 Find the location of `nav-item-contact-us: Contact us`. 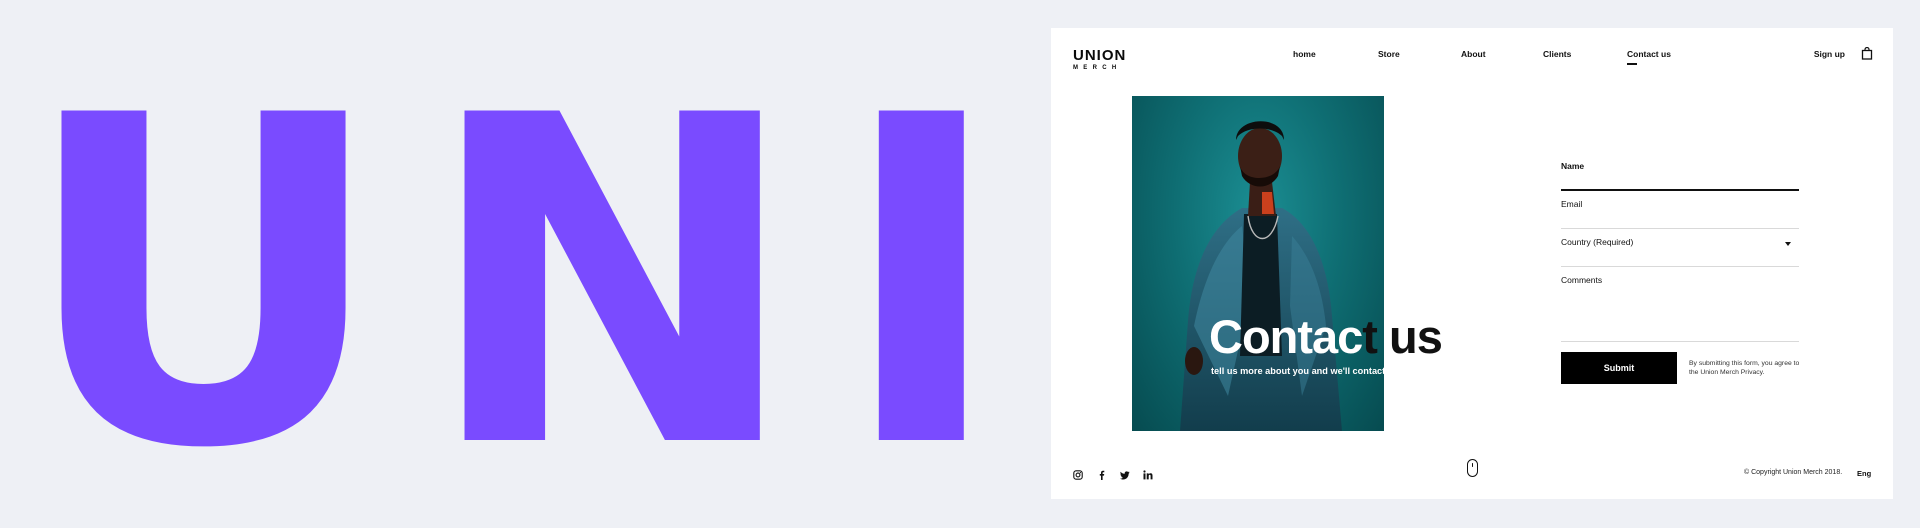

nav-item-contact-us: Contact us is located at coordinates (1649, 57).